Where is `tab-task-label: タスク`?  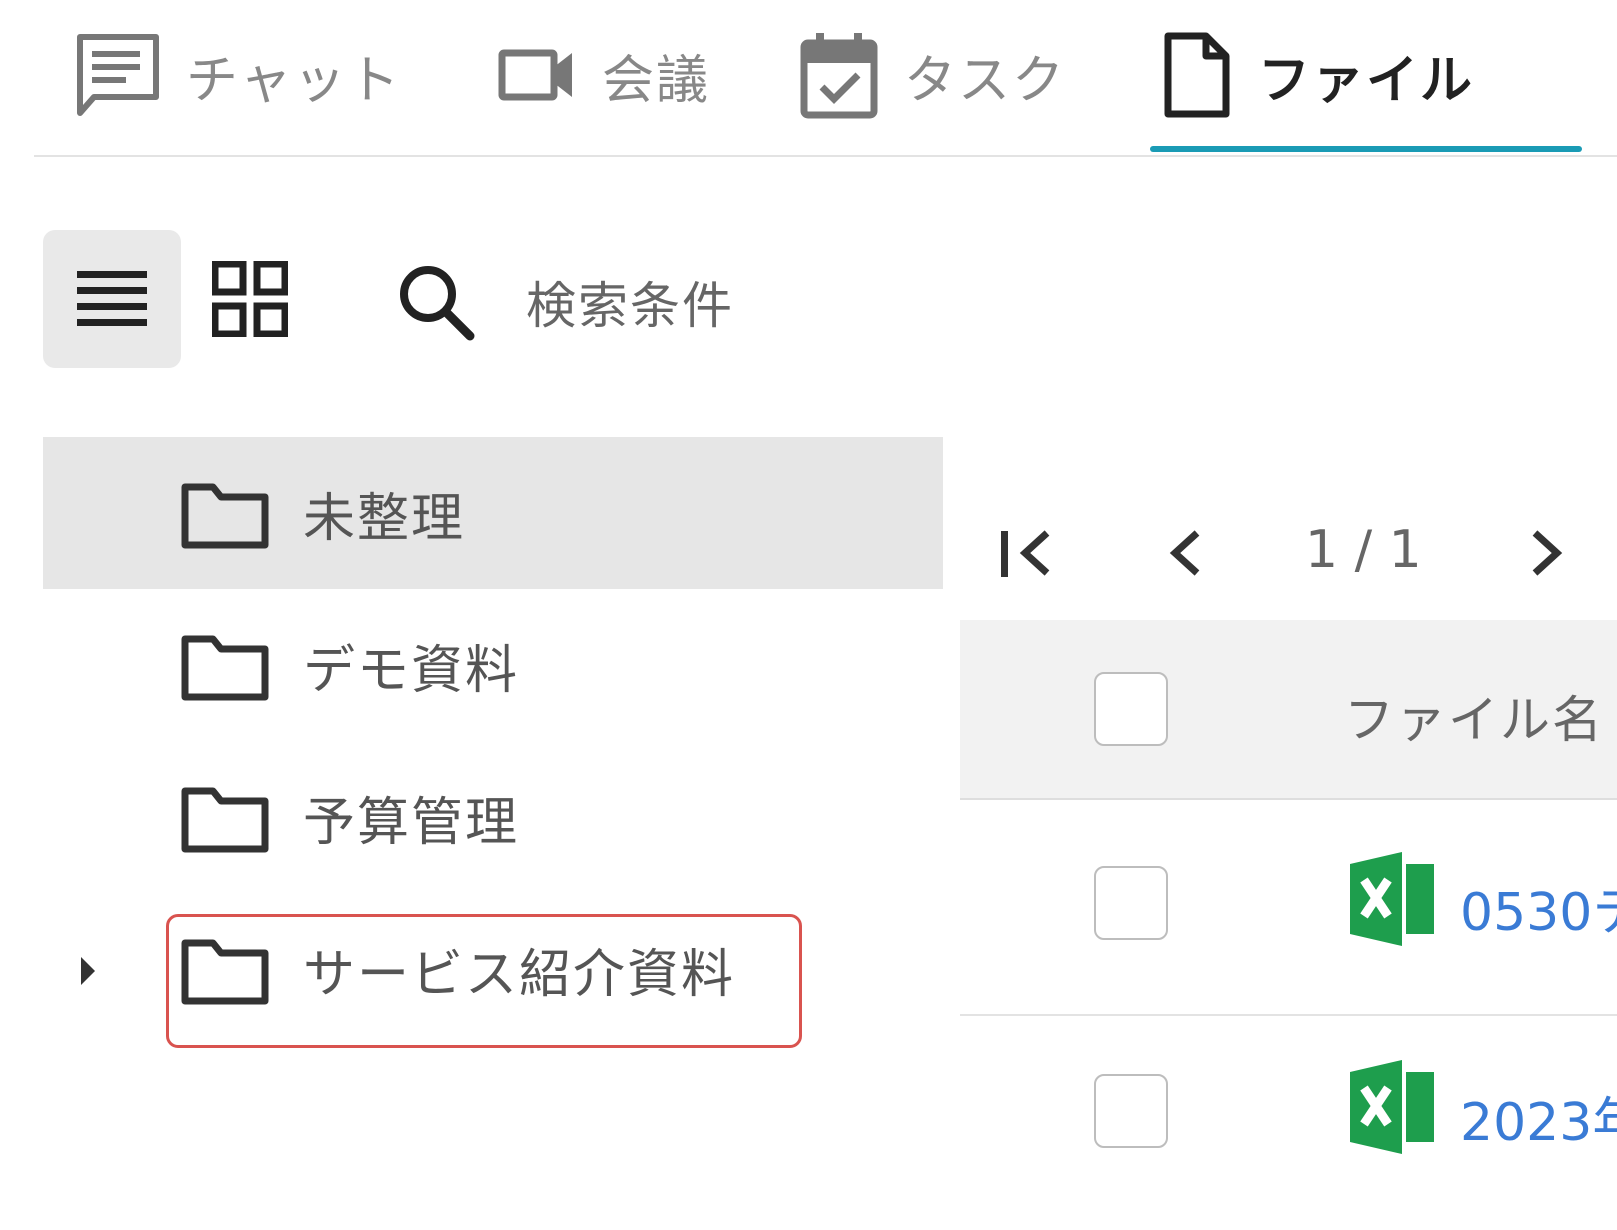
tab-task-label: タスク is located at coordinates (985, 80).